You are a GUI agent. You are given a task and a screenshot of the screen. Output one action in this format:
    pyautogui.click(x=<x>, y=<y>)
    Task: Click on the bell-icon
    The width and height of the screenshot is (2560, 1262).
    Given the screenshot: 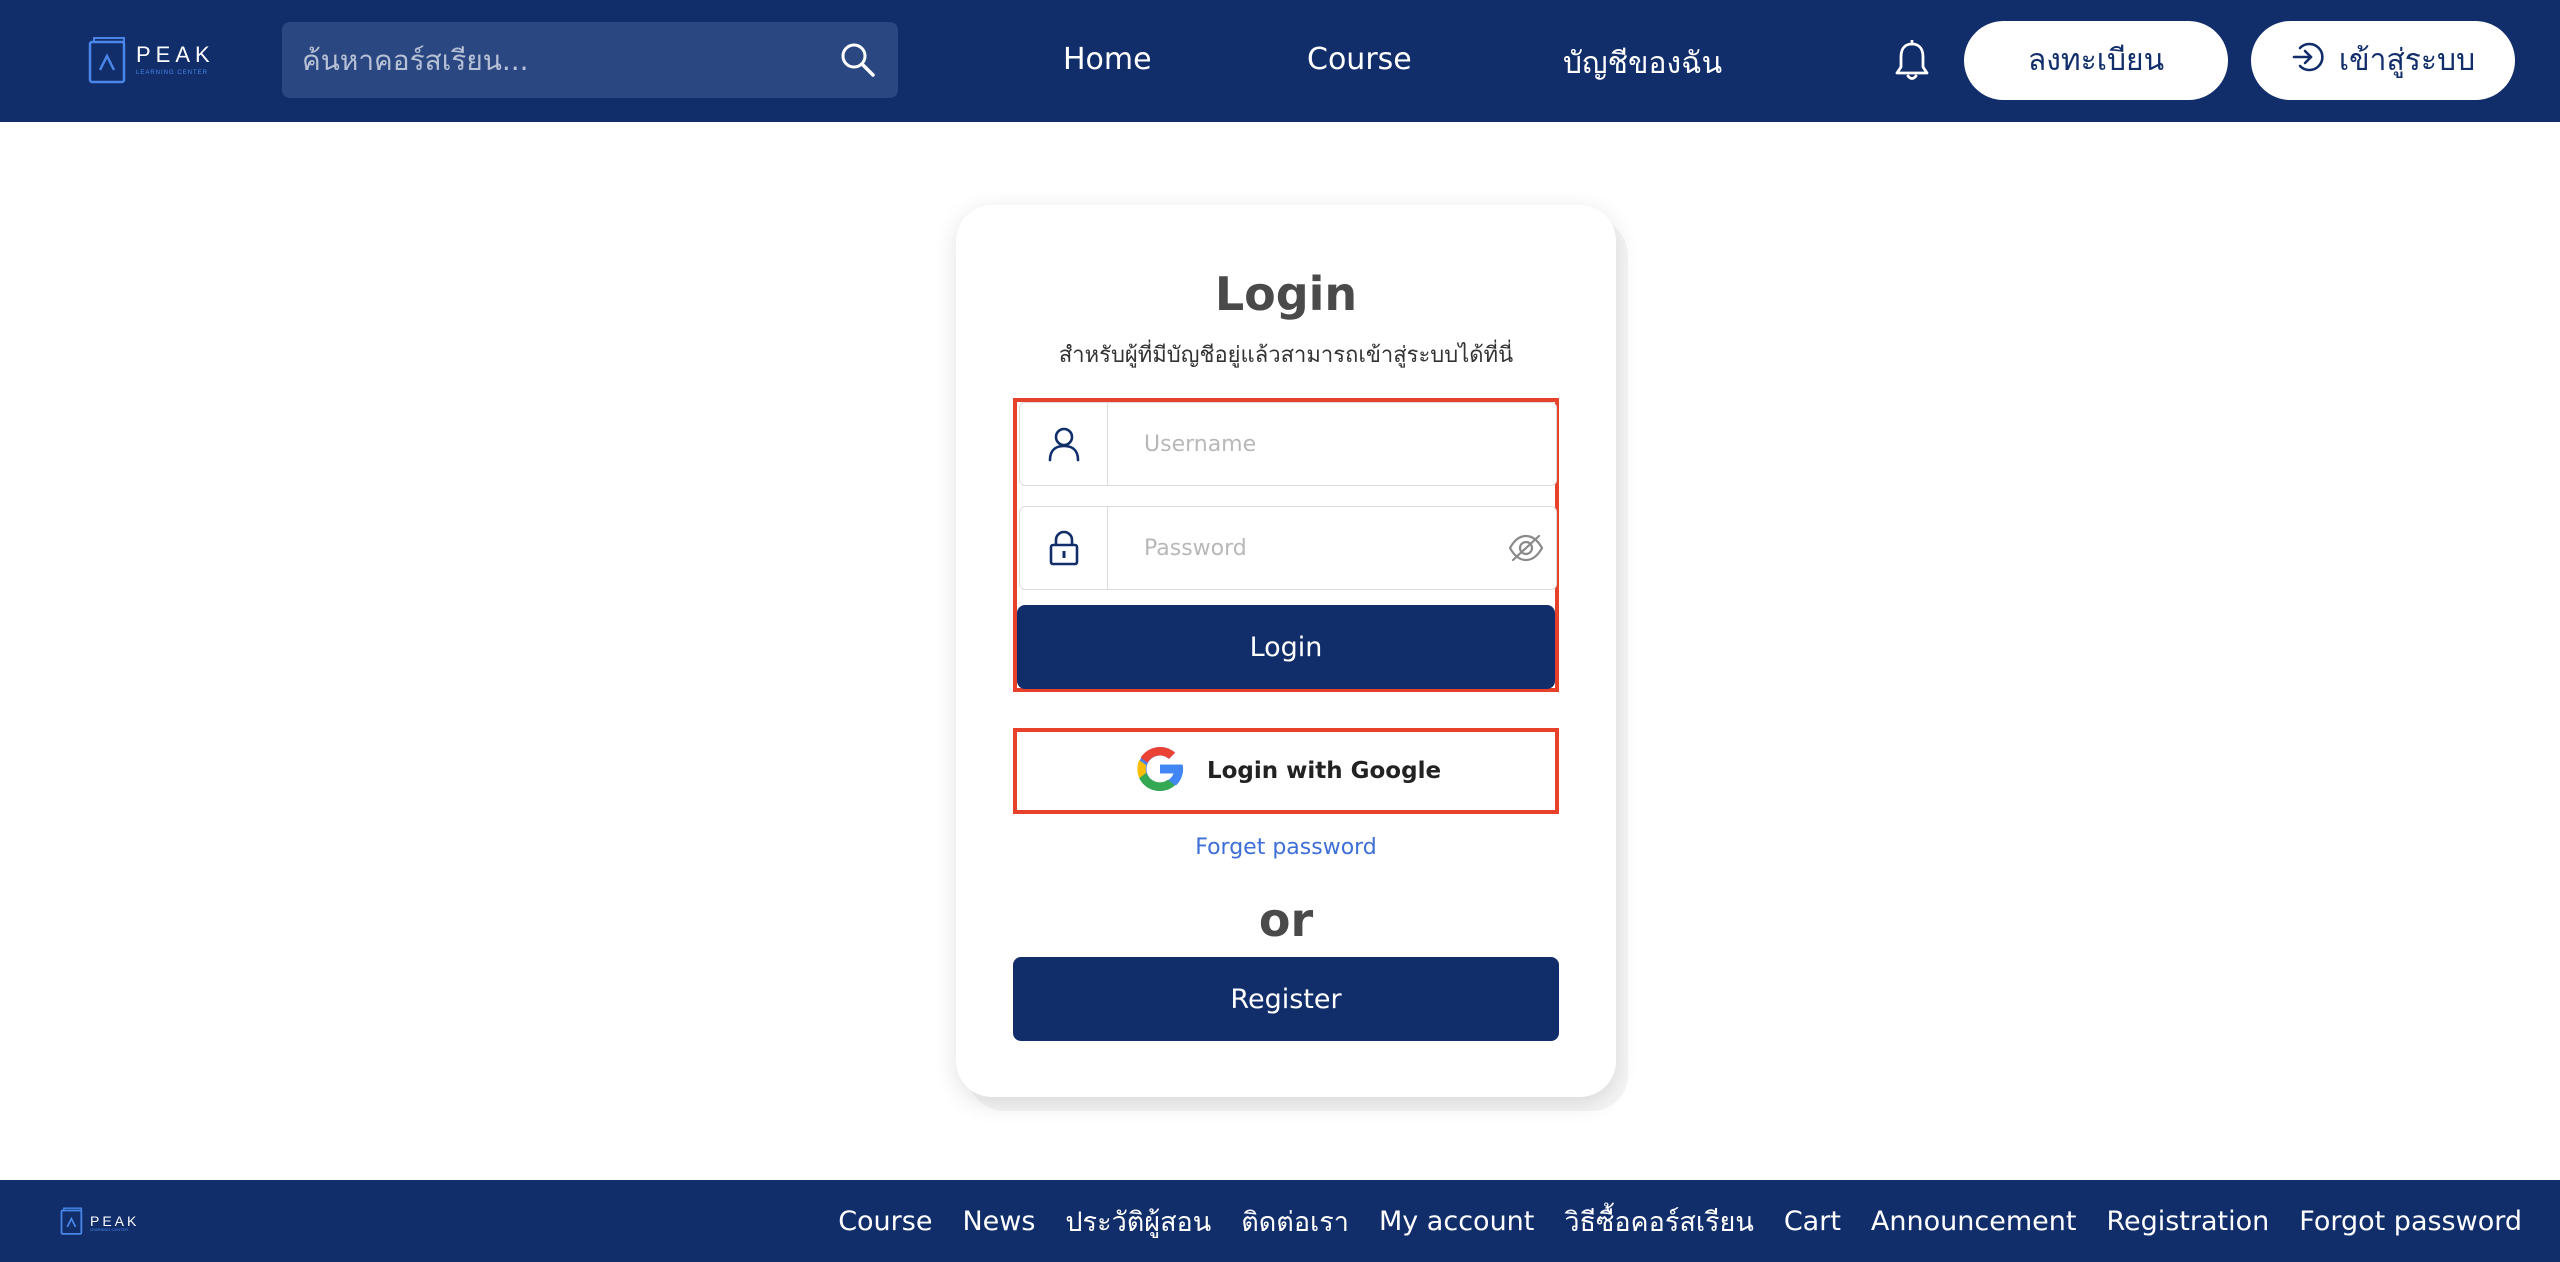 What is the action you would take?
    pyautogui.click(x=1912, y=60)
    